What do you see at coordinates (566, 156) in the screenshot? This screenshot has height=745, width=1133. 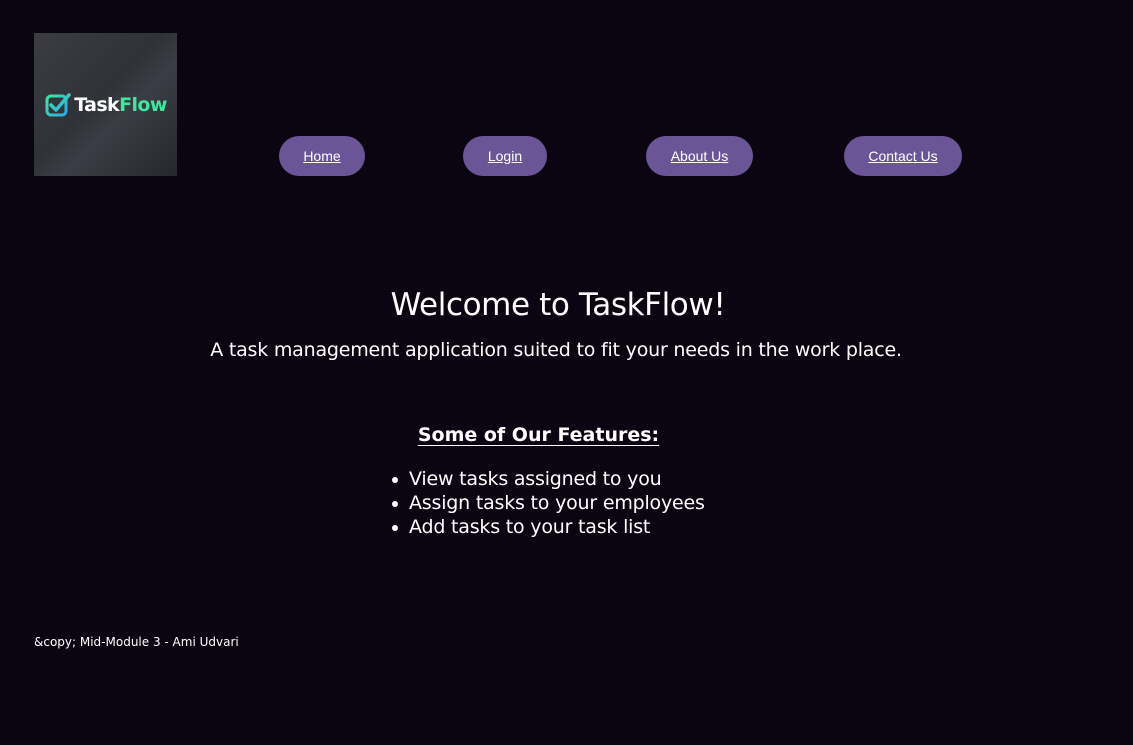 I see `main-nav: Home Login About Us Contact Us` at bounding box center [566, 156].